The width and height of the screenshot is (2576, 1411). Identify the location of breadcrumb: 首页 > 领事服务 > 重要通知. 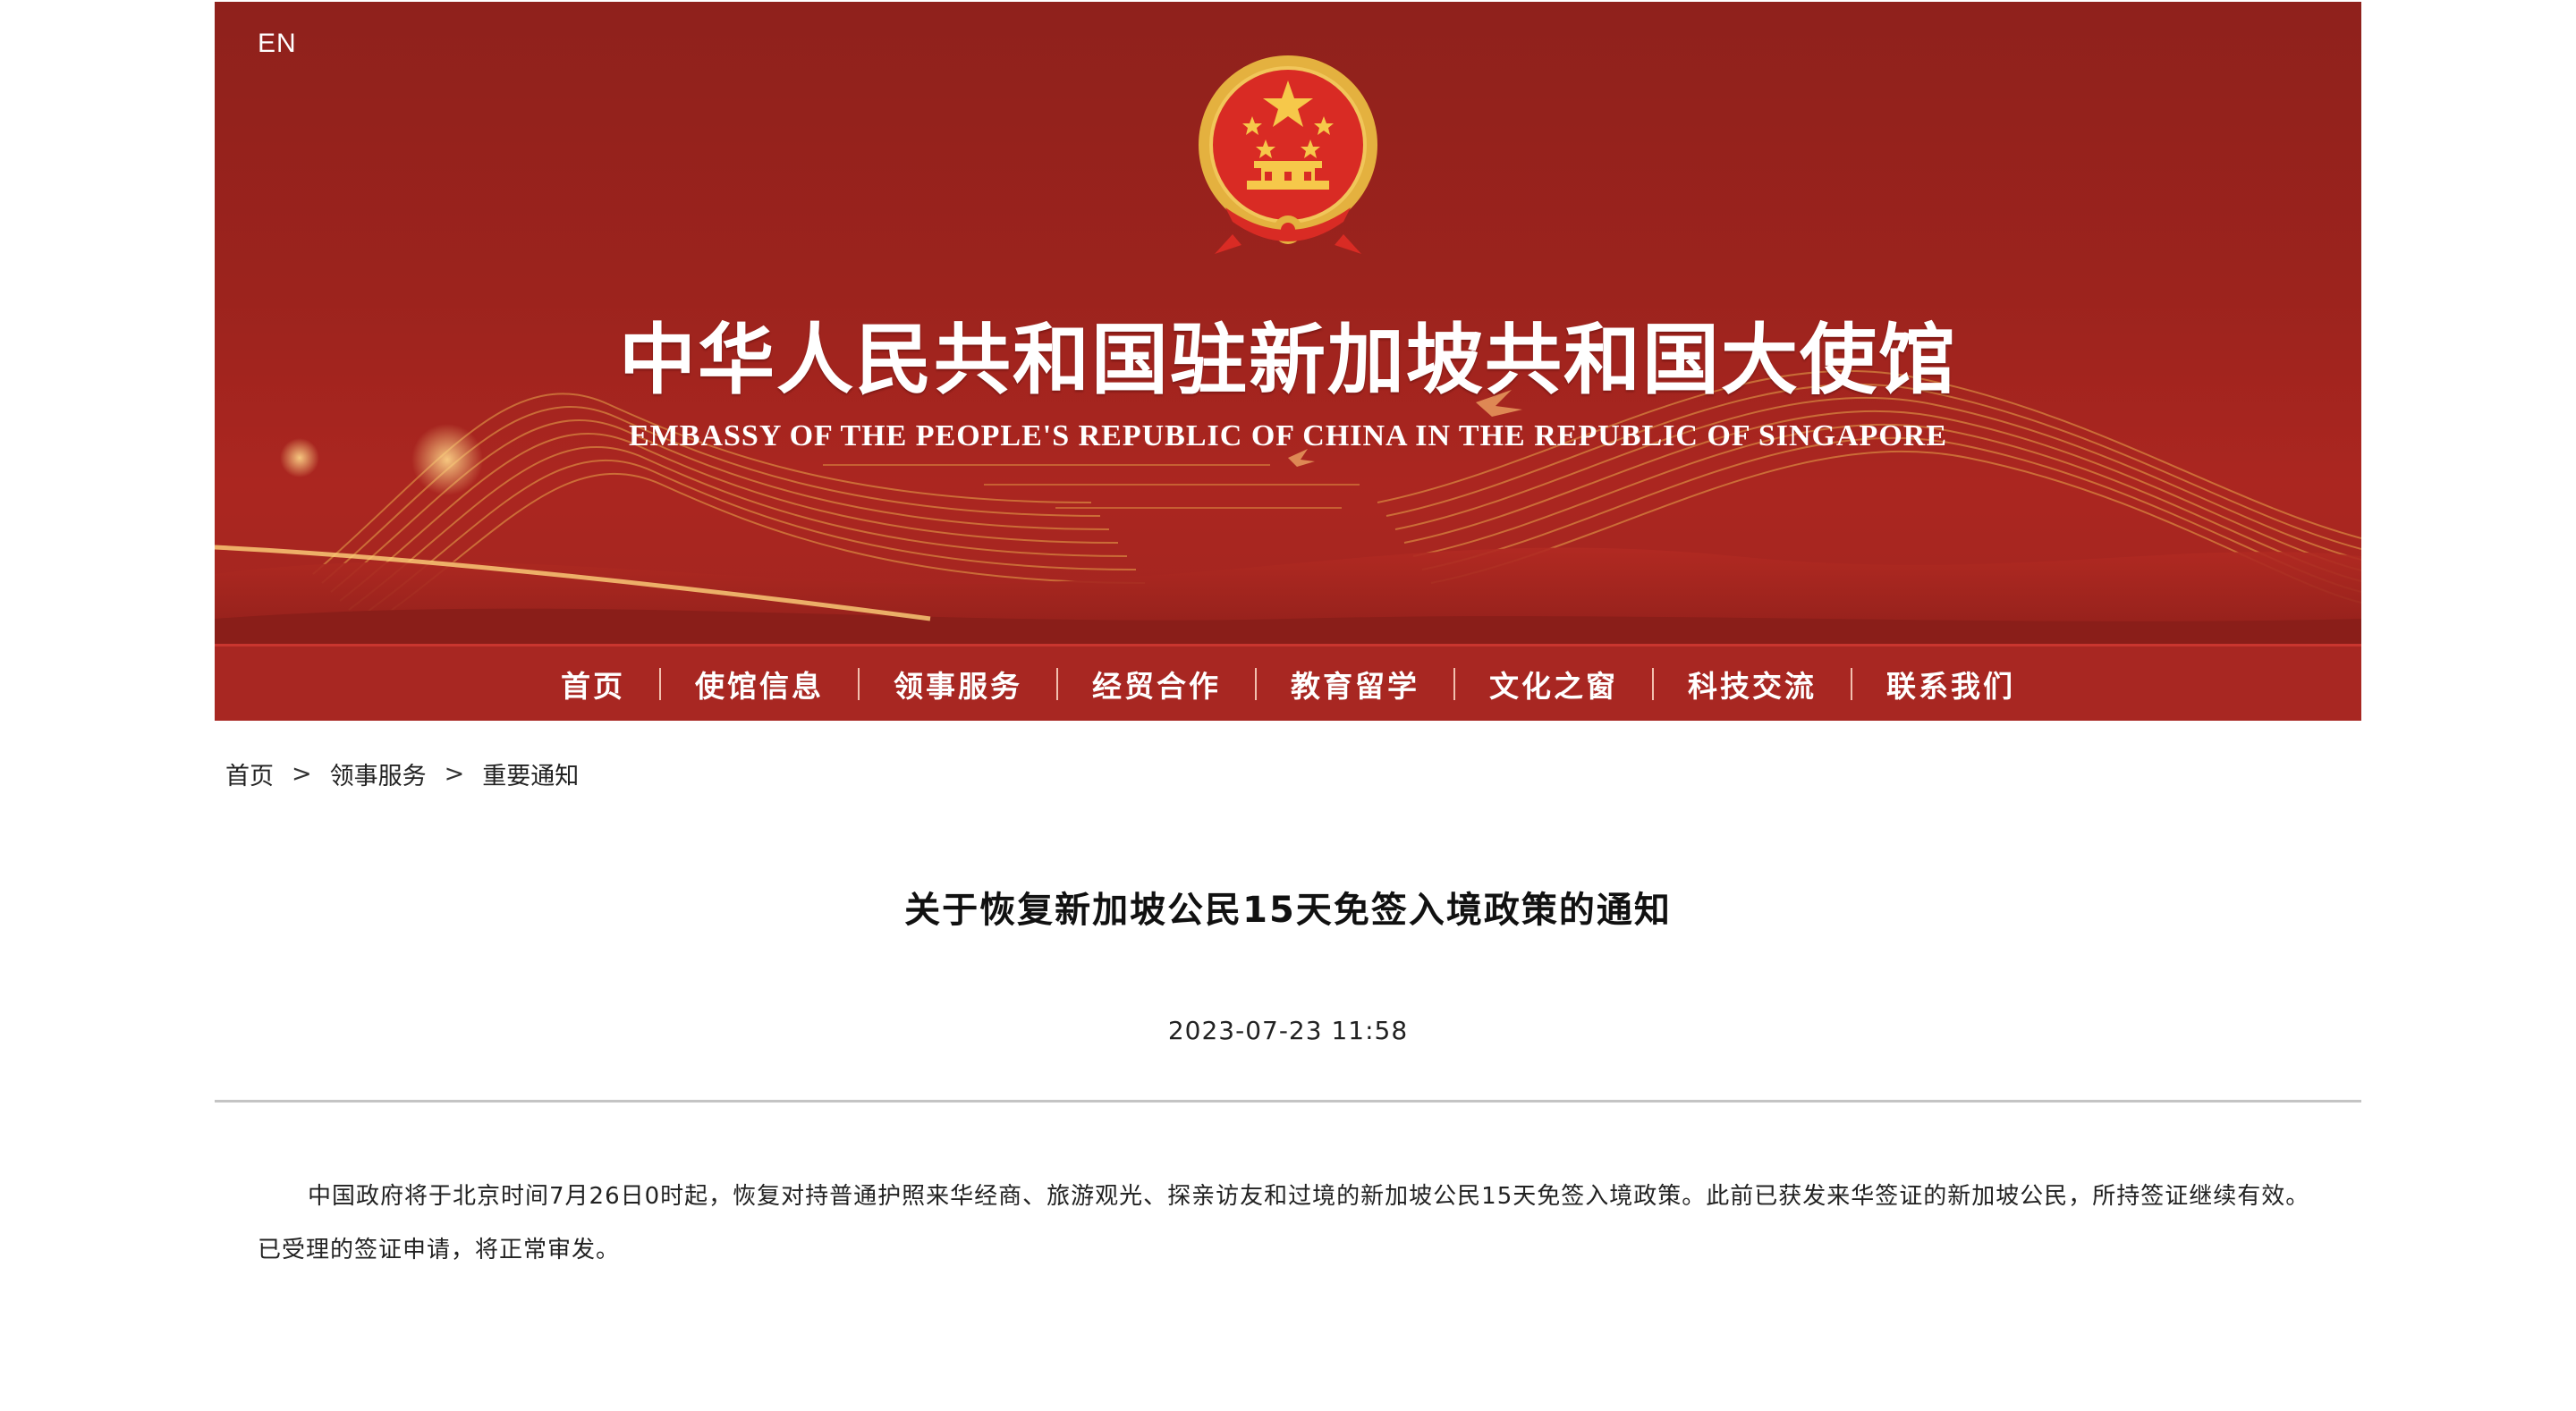
(402, 773).